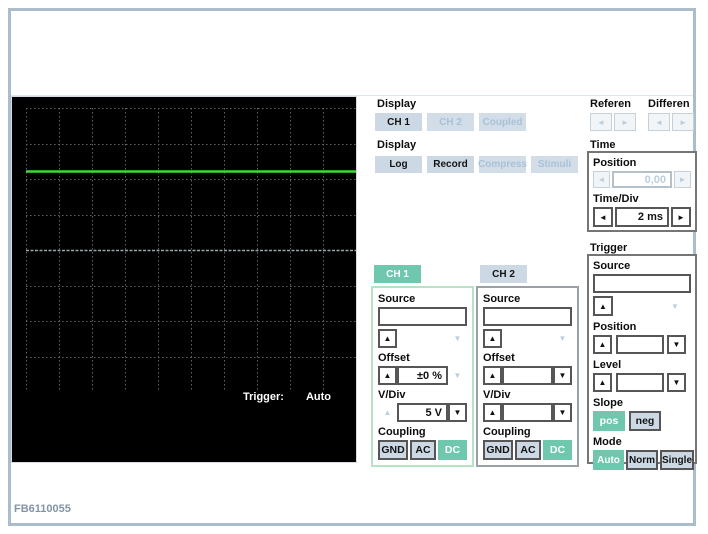 The height and width of the screenshot is (534, 708). Describe the element at coordinates (423, 450) in the screenshot. I see `ch1-ac-button: AC` at that location.